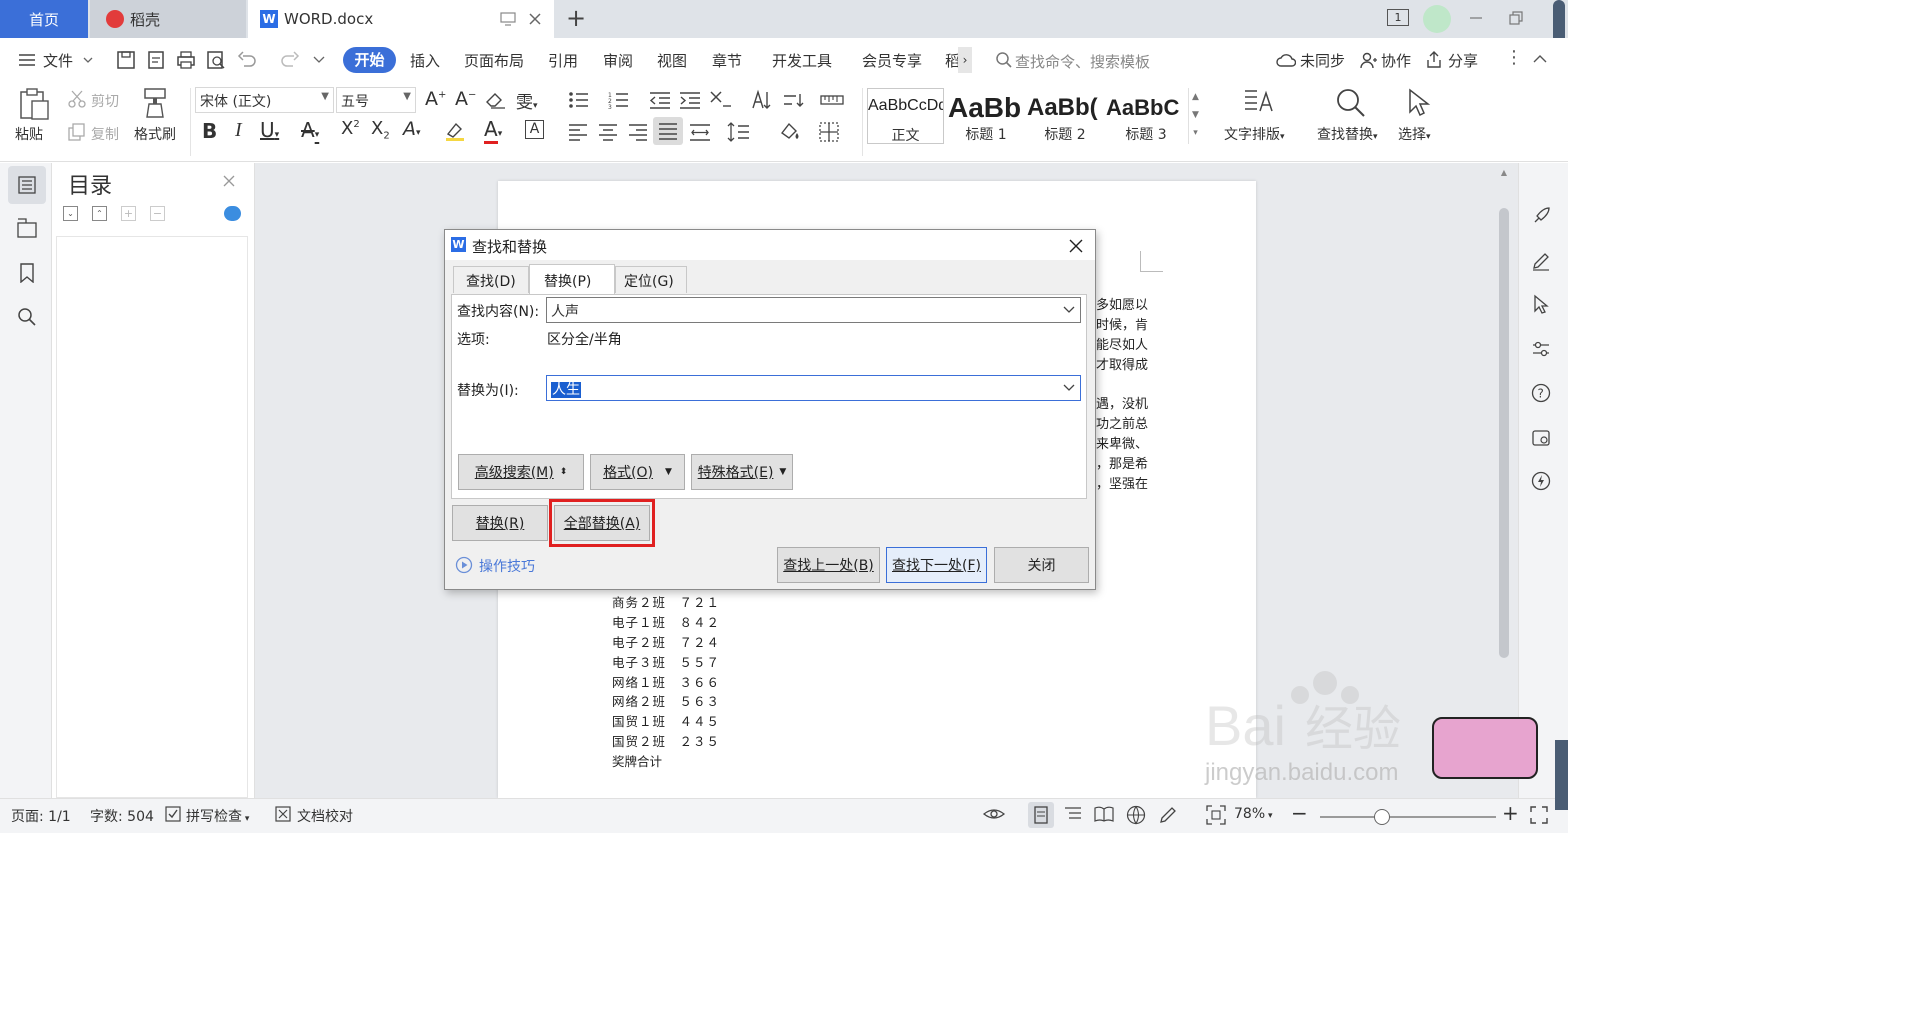 This screenshot has height=1020, width=1920. I want to click on tab-home: 首页, so click(44, 19).